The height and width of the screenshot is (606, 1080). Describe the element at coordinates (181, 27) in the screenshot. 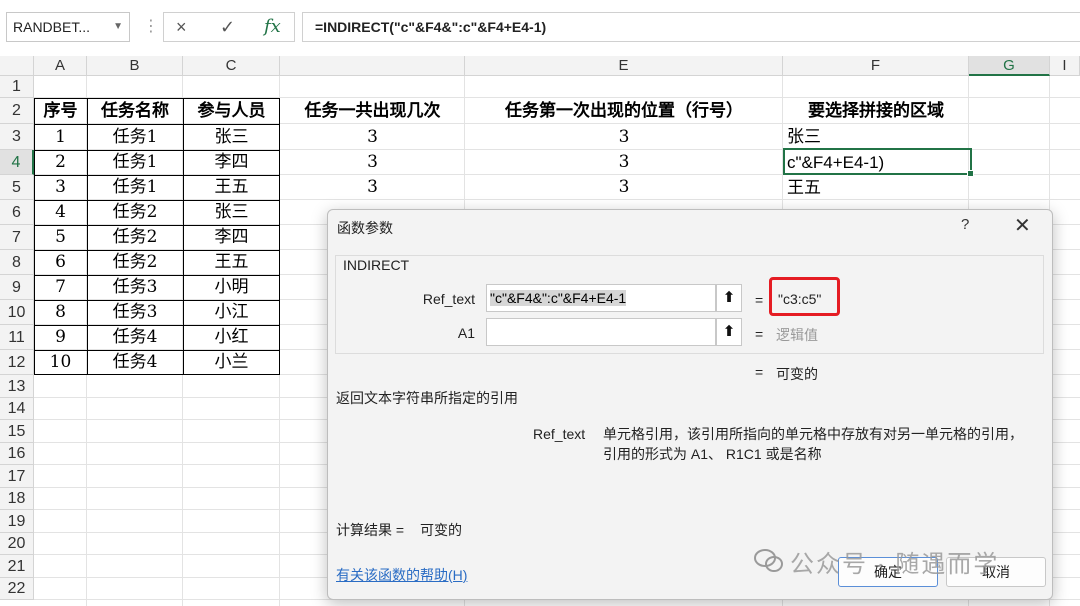

I see `cancel-icon: ×` at that location.